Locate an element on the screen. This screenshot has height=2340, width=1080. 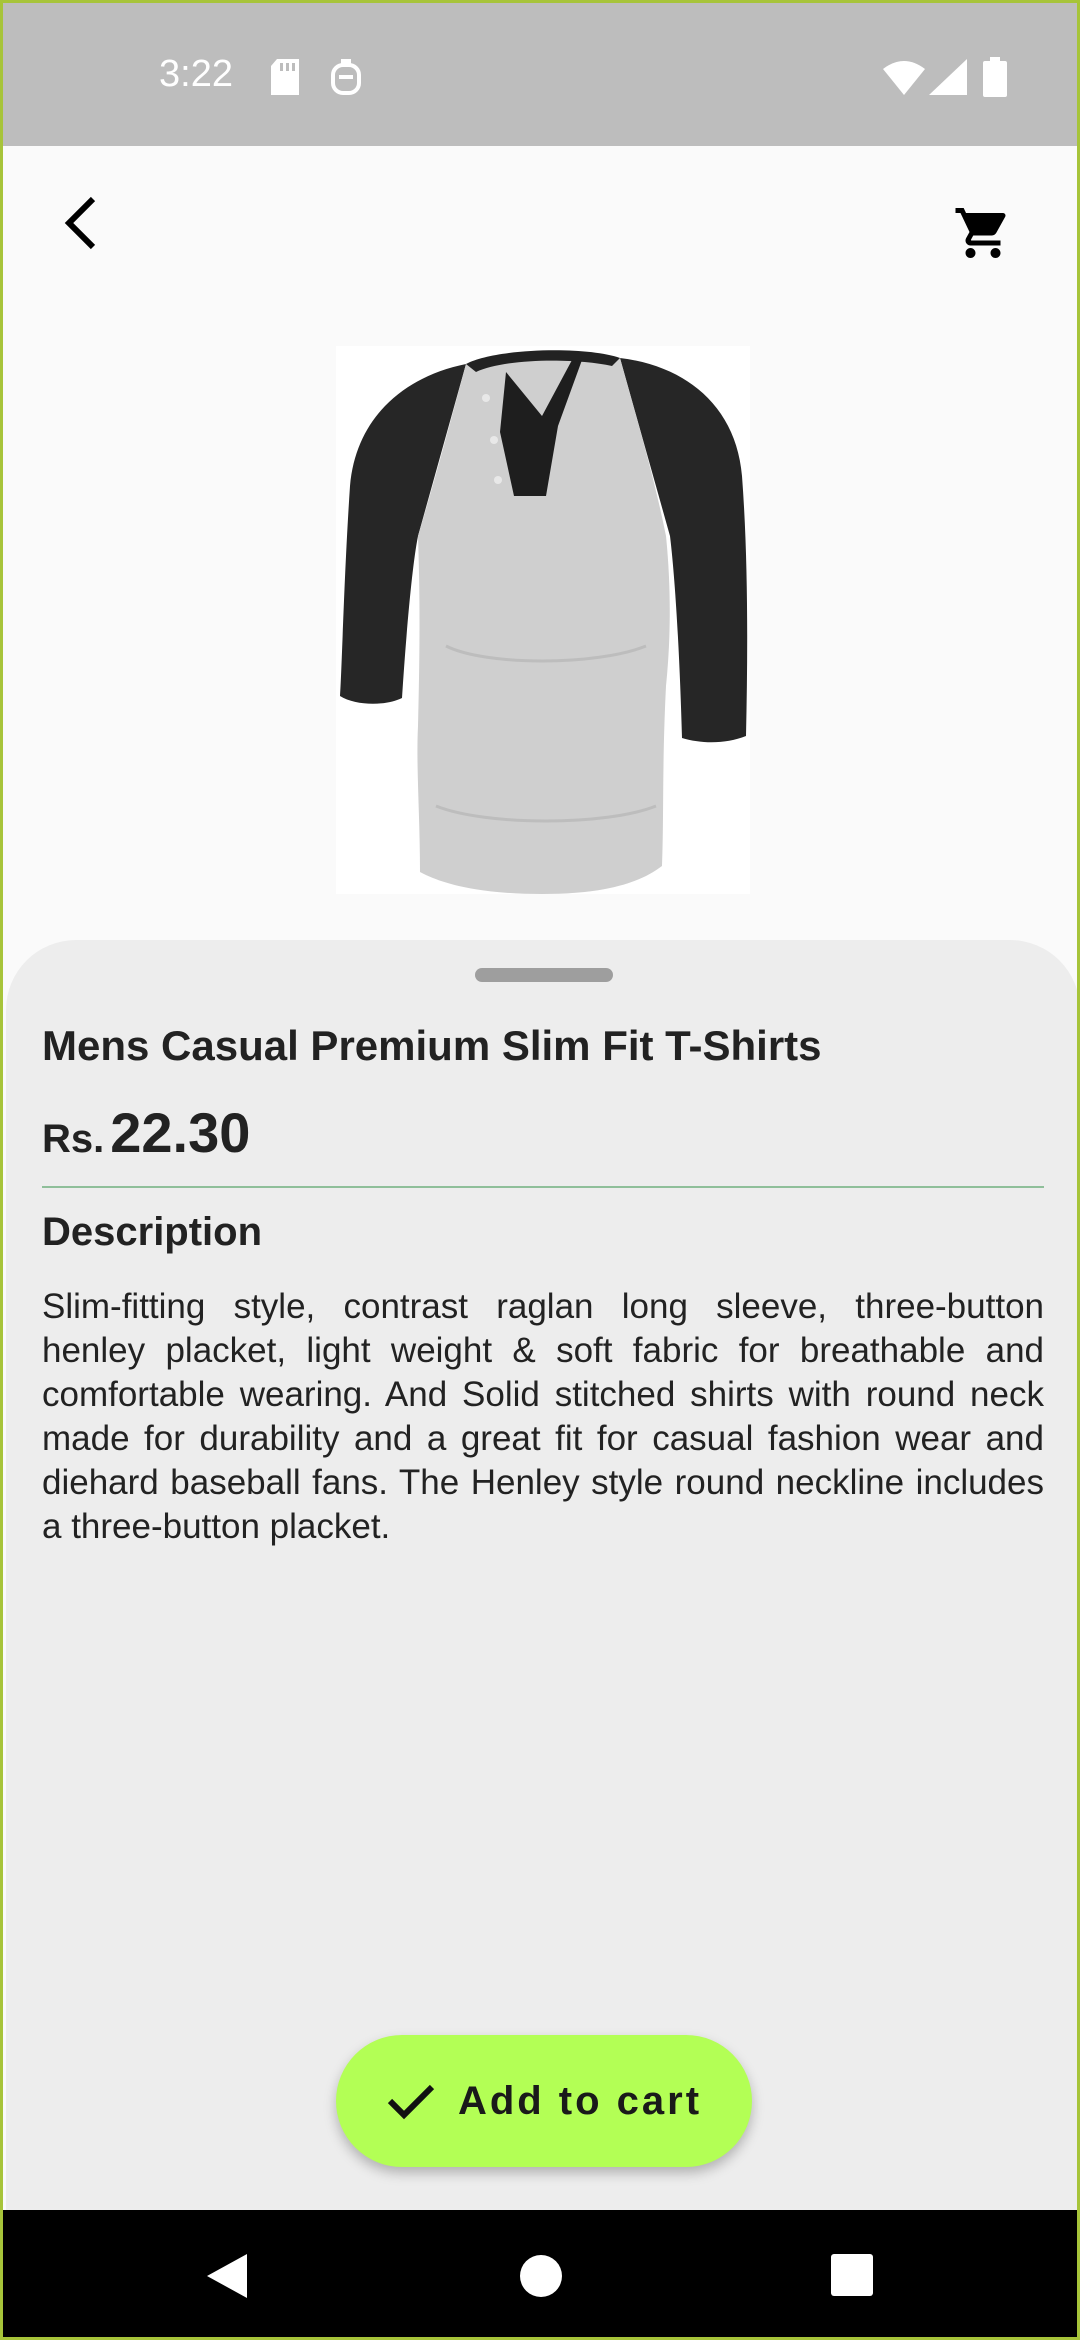
price-value: 22.30 is located at coordinates (180, 1132).